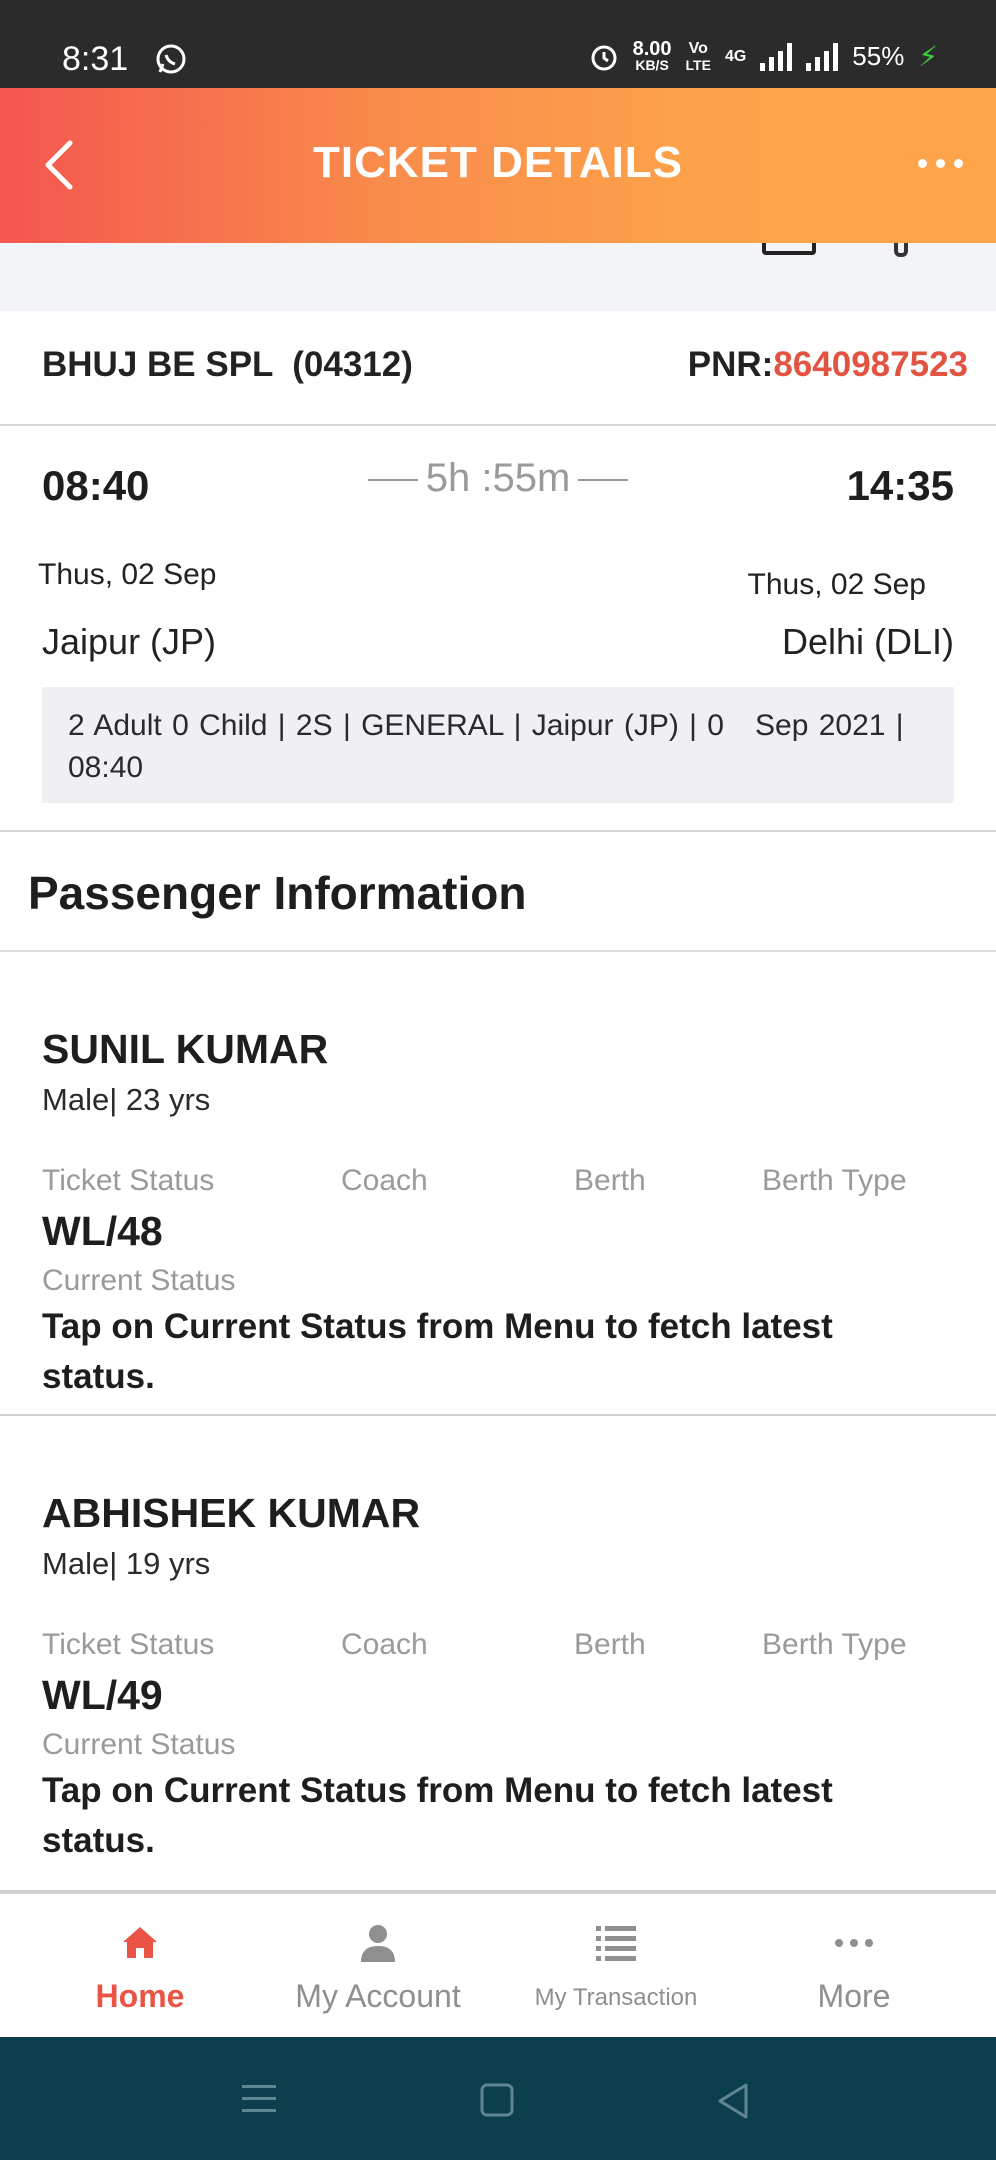  What do you see at coordinates (127, 574) in the screenshot?
I see `departure-date: Thus, 02 Sep` at bounding box center [127, 574].